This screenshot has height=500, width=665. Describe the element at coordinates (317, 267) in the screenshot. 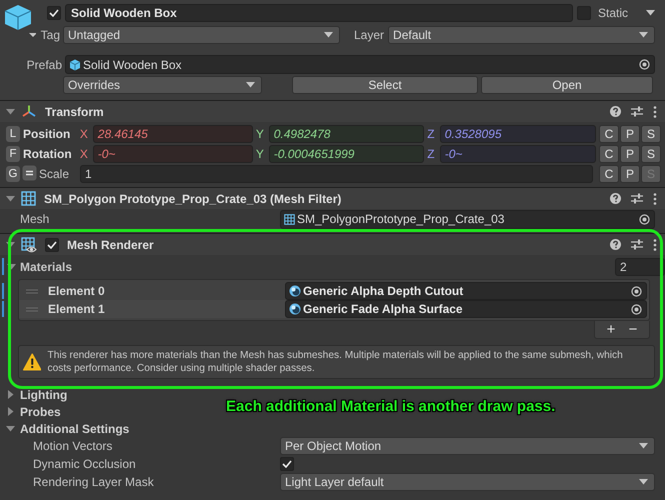

I see `materials-label: Materials` at that location.